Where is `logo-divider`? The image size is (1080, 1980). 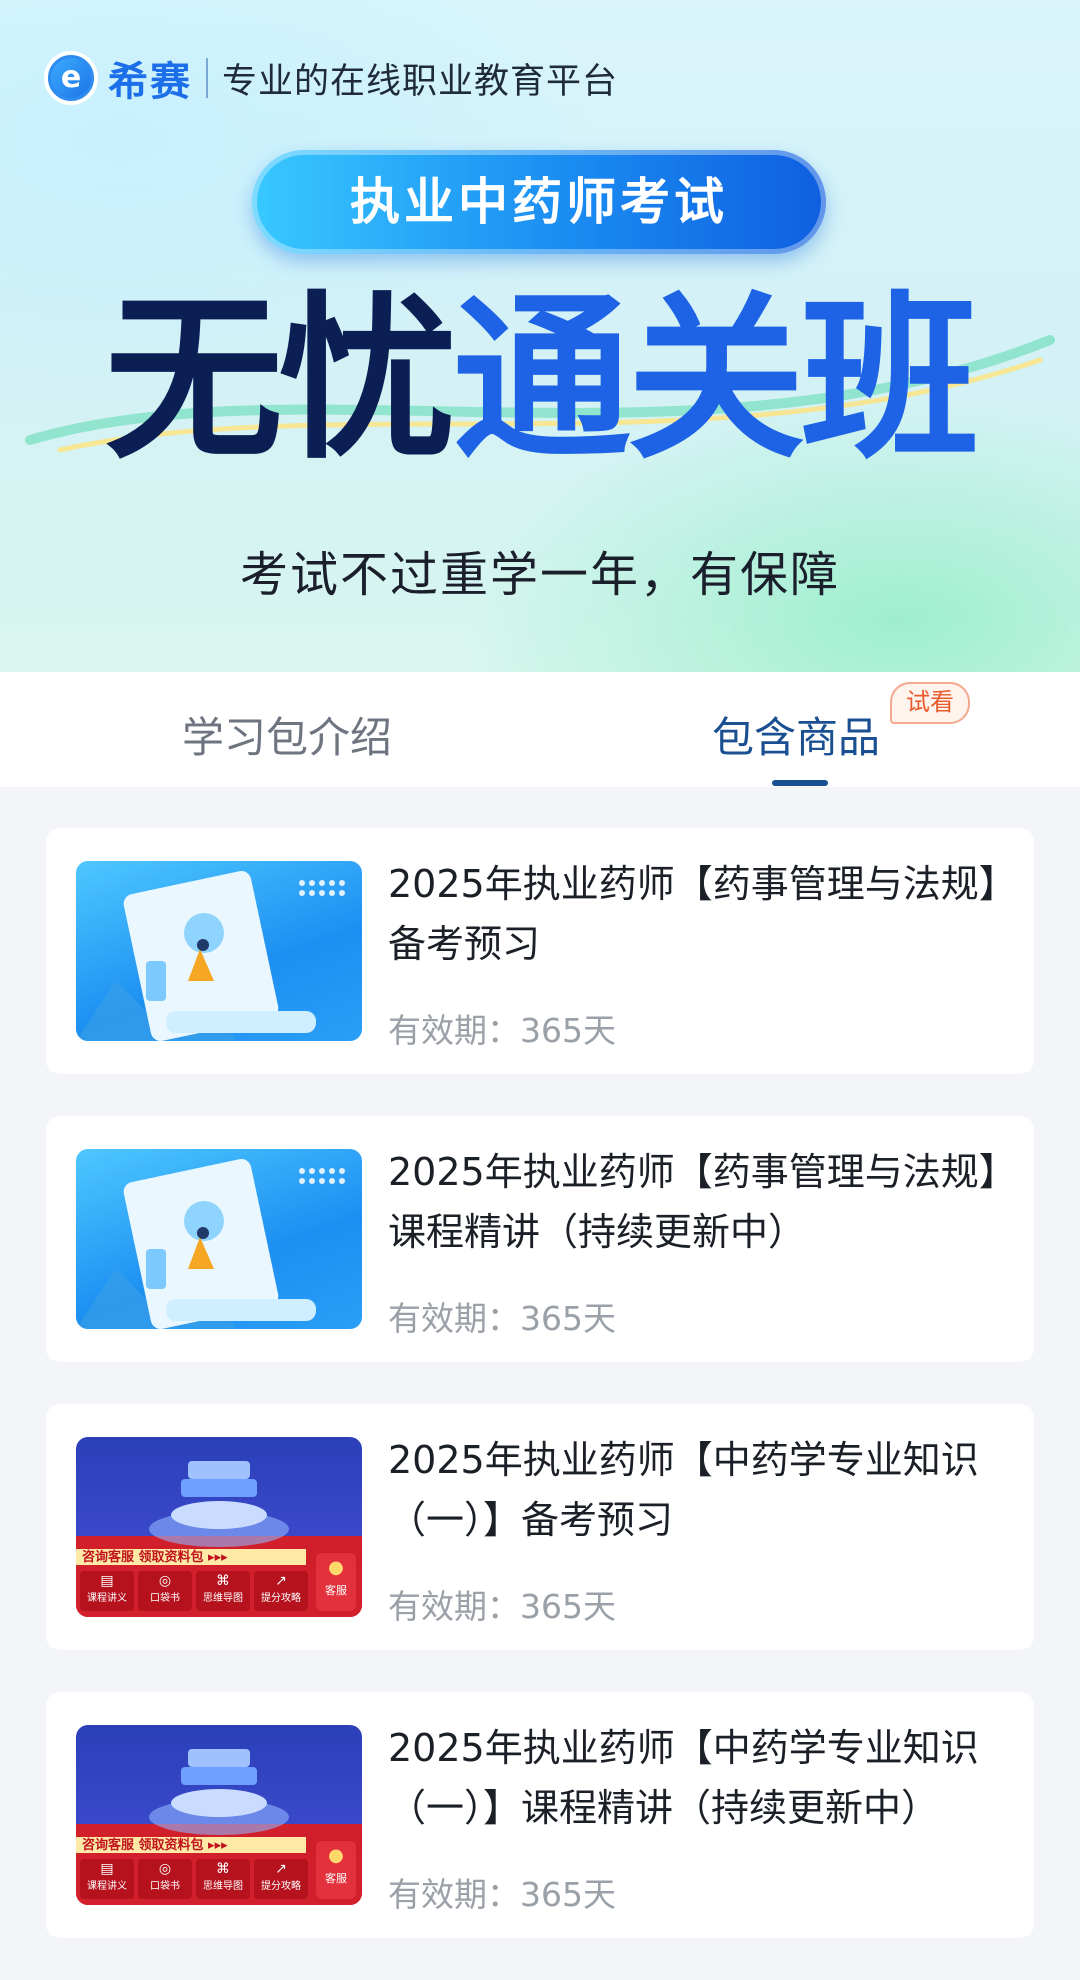 logo-divider is located at coordinates (207, 78).